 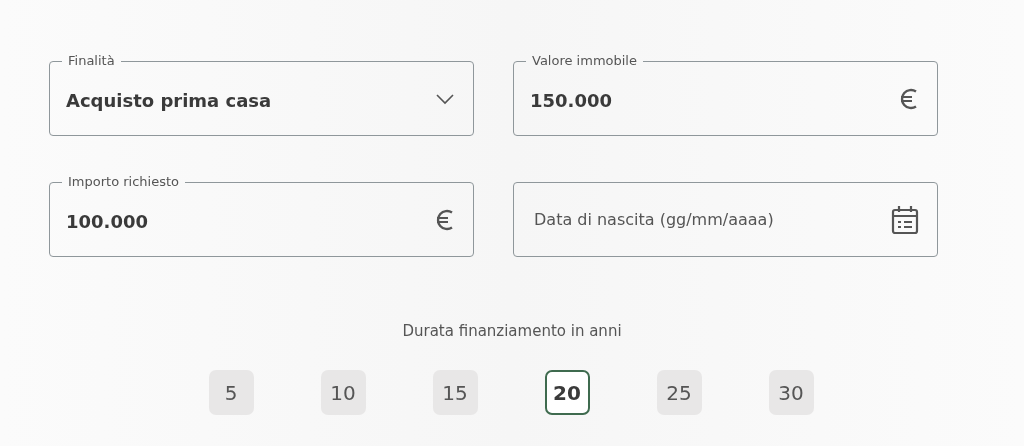 What do you see at coordinates (567, 392) in the screenshot?
I see `duration-option: 20` at bounding box center [567, 392].